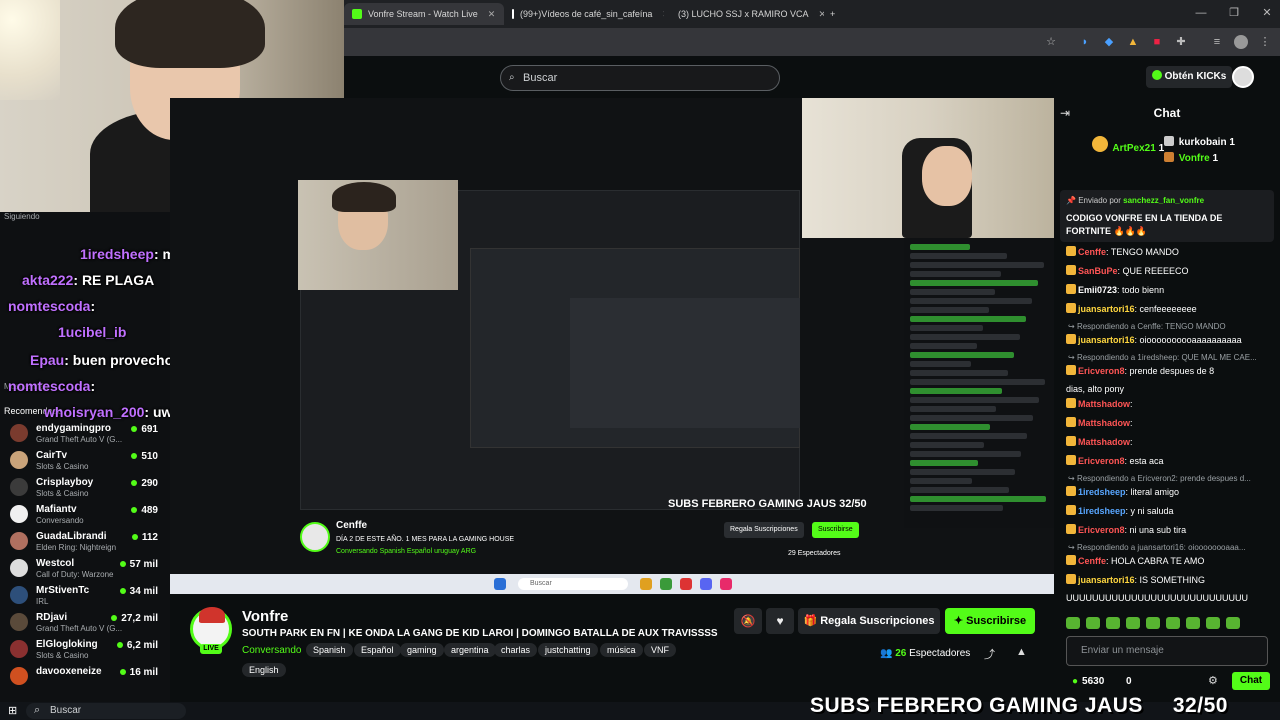 The width and height of the screenshot is (1280, 720). What do you see at coordinates (86, 541) in the screenshot?
I see `sidebar-item-guadalibrandi: GuadaLibrandi Elden Ring: Nightreign 112` at bounding box center [86, 541].